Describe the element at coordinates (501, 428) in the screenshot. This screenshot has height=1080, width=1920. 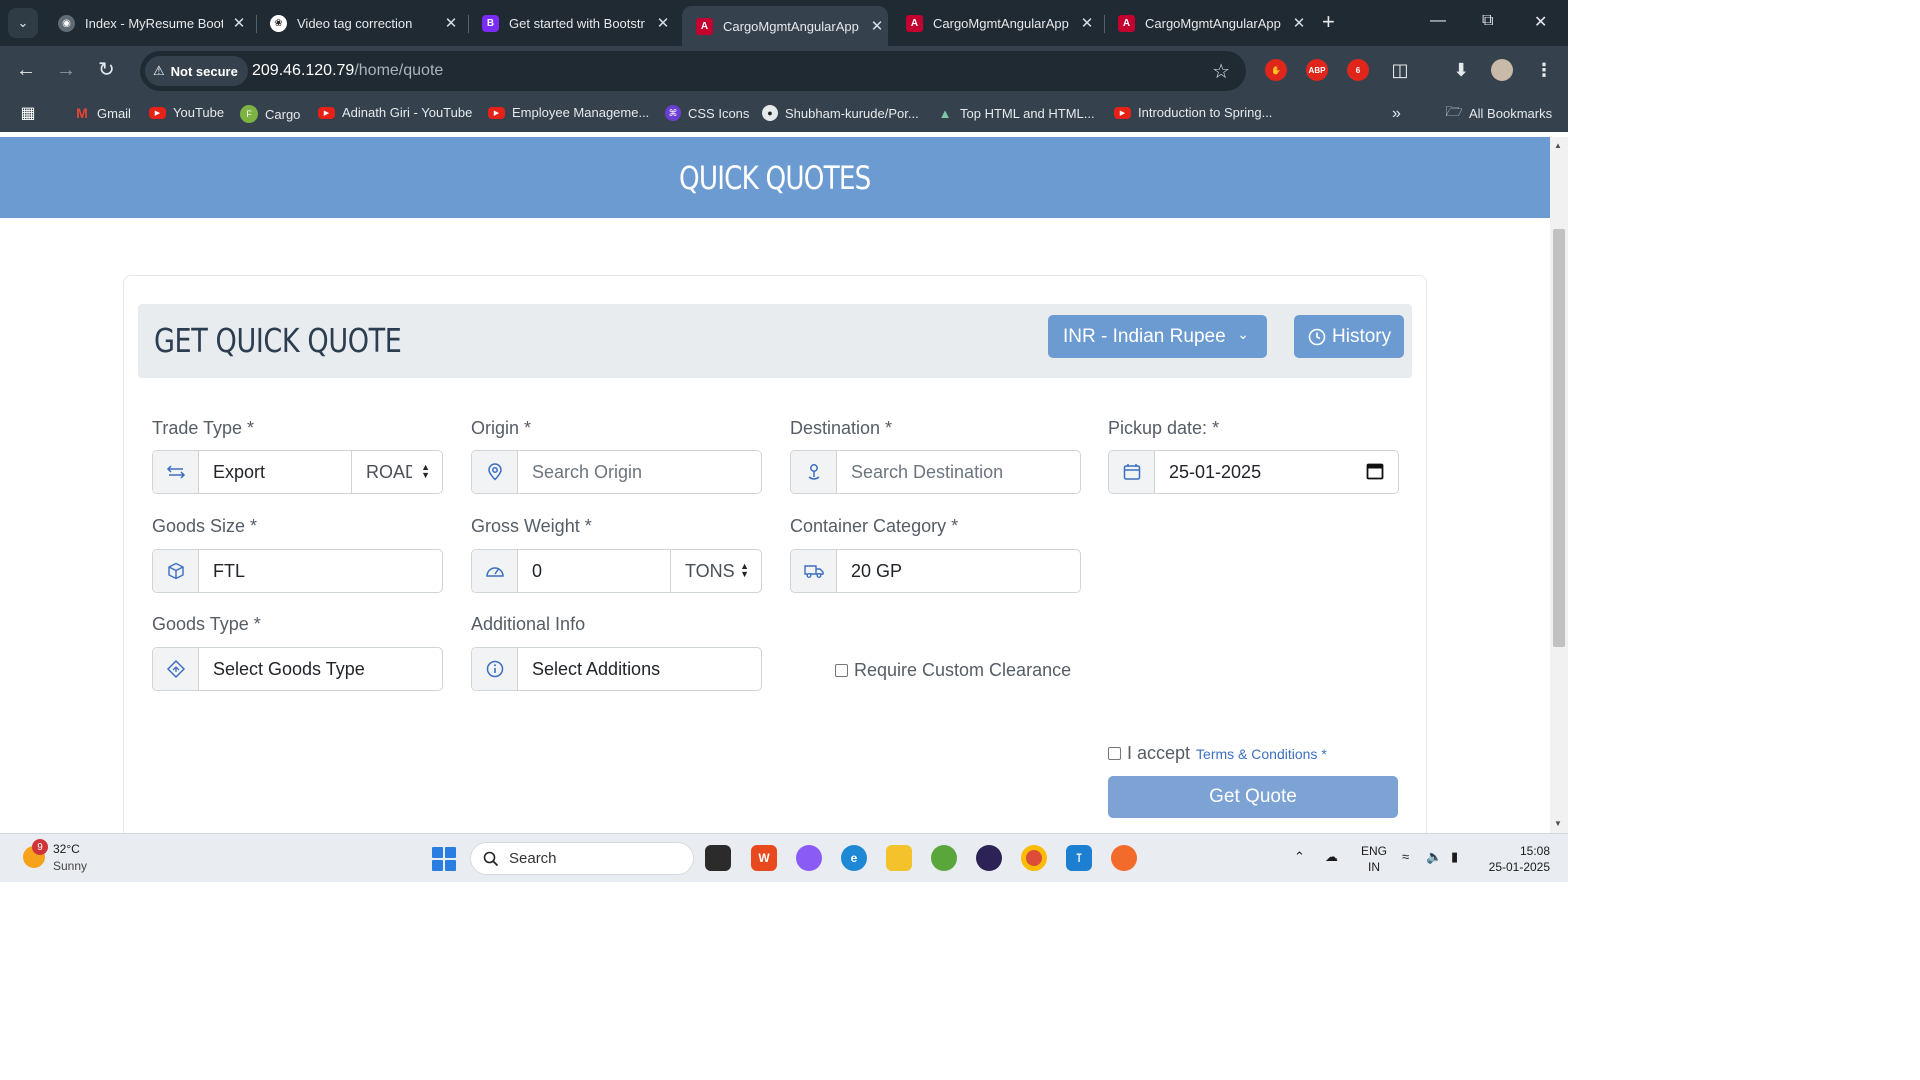
I see `origin-label: Origin *` at that location.